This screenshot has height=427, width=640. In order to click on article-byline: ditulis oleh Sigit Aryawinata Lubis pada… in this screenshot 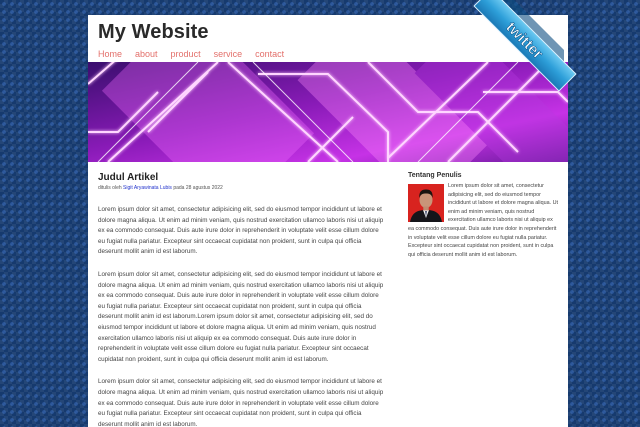, I will do `click(242, 188)`.